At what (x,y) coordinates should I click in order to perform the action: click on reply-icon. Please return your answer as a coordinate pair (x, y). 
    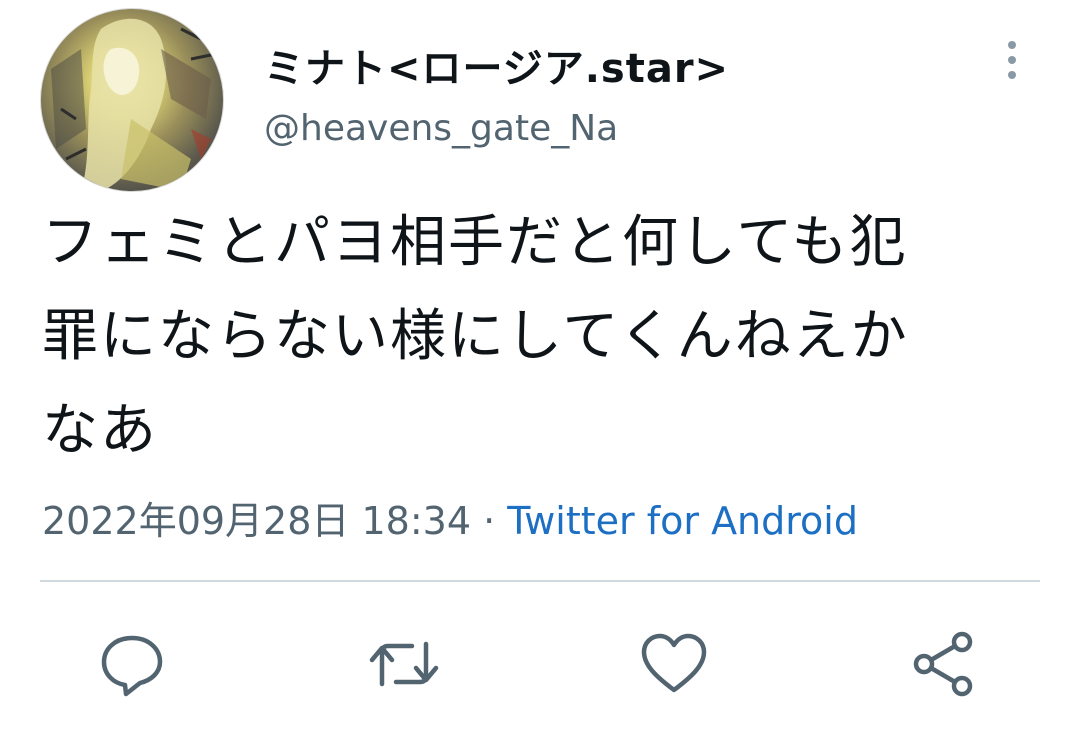
    Looking at the image, I should click on (132, 666).